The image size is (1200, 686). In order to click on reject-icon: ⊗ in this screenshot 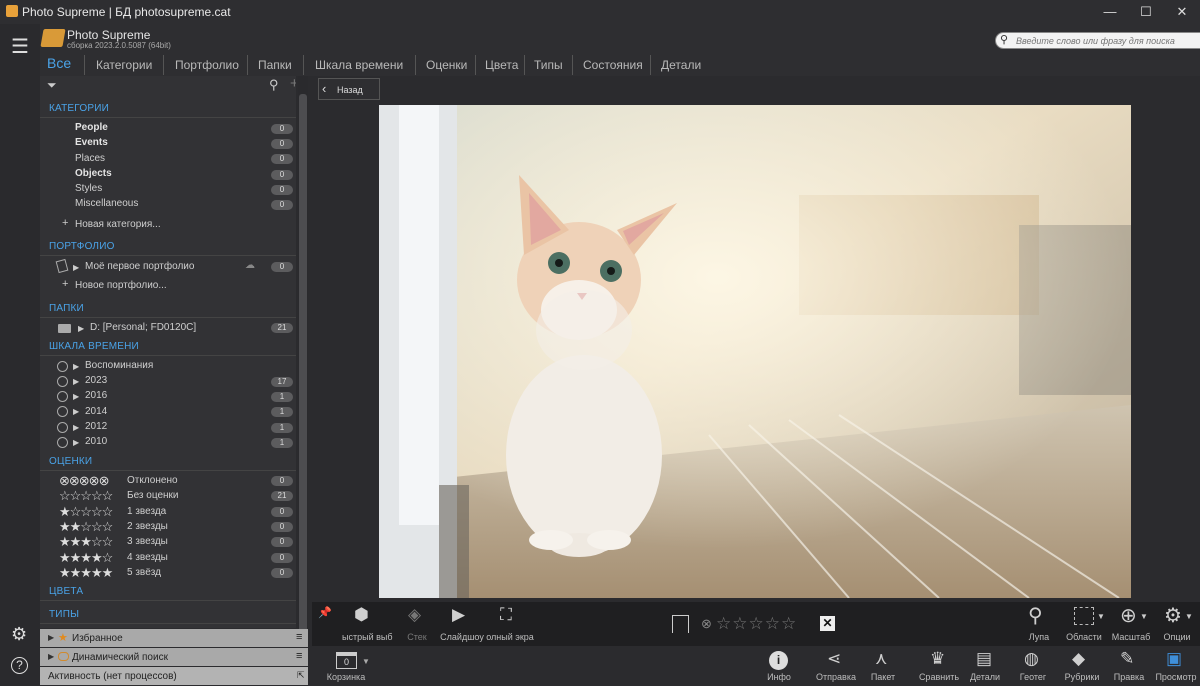, I will do `click(706, 624)`.